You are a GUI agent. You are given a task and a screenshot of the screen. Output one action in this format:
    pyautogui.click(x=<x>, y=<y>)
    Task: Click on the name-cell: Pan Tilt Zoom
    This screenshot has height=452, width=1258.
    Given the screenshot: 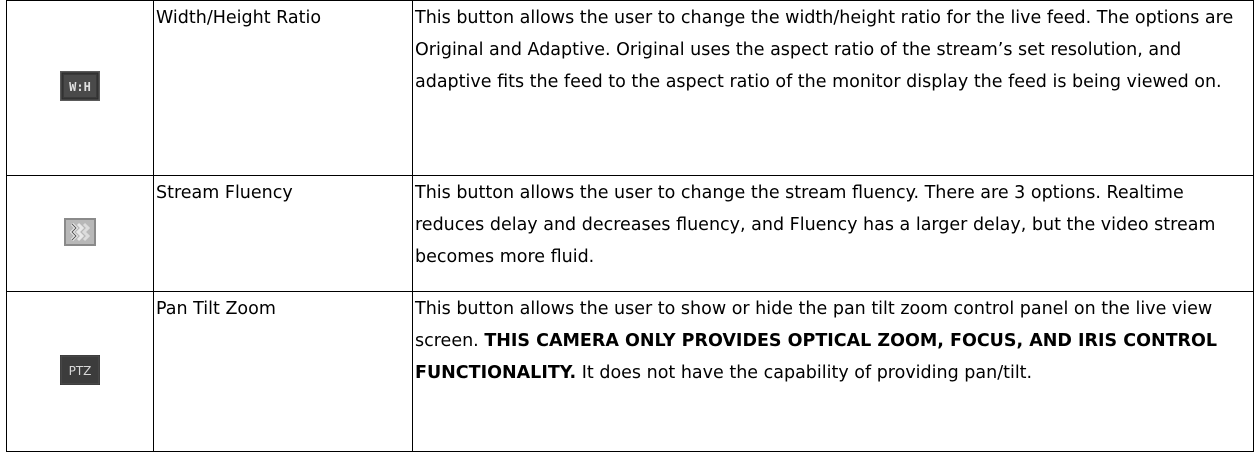 What is the action you would take?
    pyautogui.click(x=283, y=371)
    